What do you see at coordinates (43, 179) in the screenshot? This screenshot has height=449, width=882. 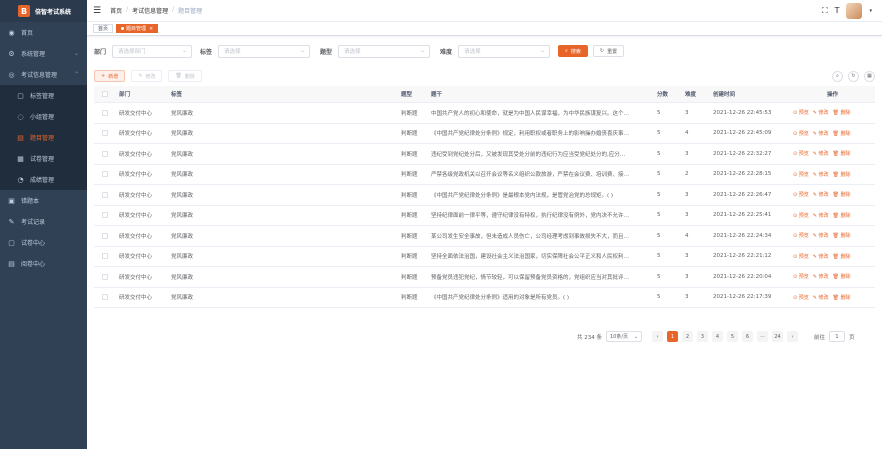 I see `sidebar-item-scores: ◔ 成绩管理` at bounding box center [43, 179].